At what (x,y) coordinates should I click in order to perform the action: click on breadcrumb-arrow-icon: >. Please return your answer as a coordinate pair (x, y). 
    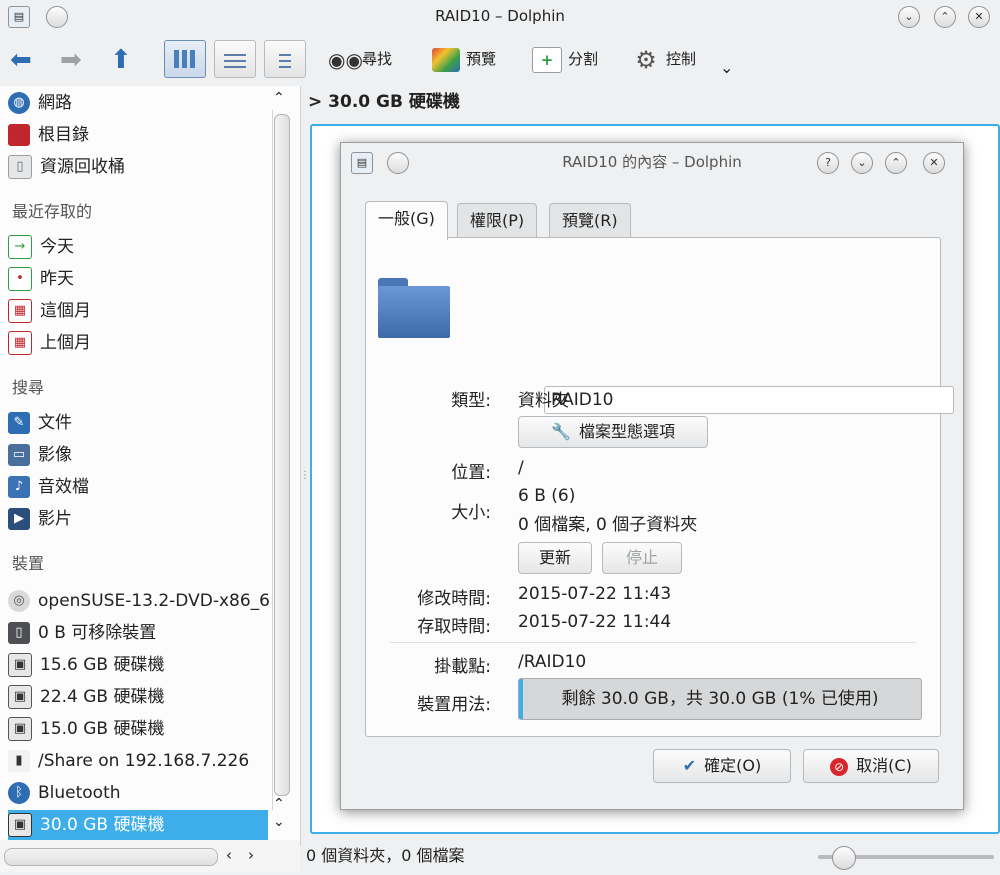
    Looking at the image, I should click on (315, 102).